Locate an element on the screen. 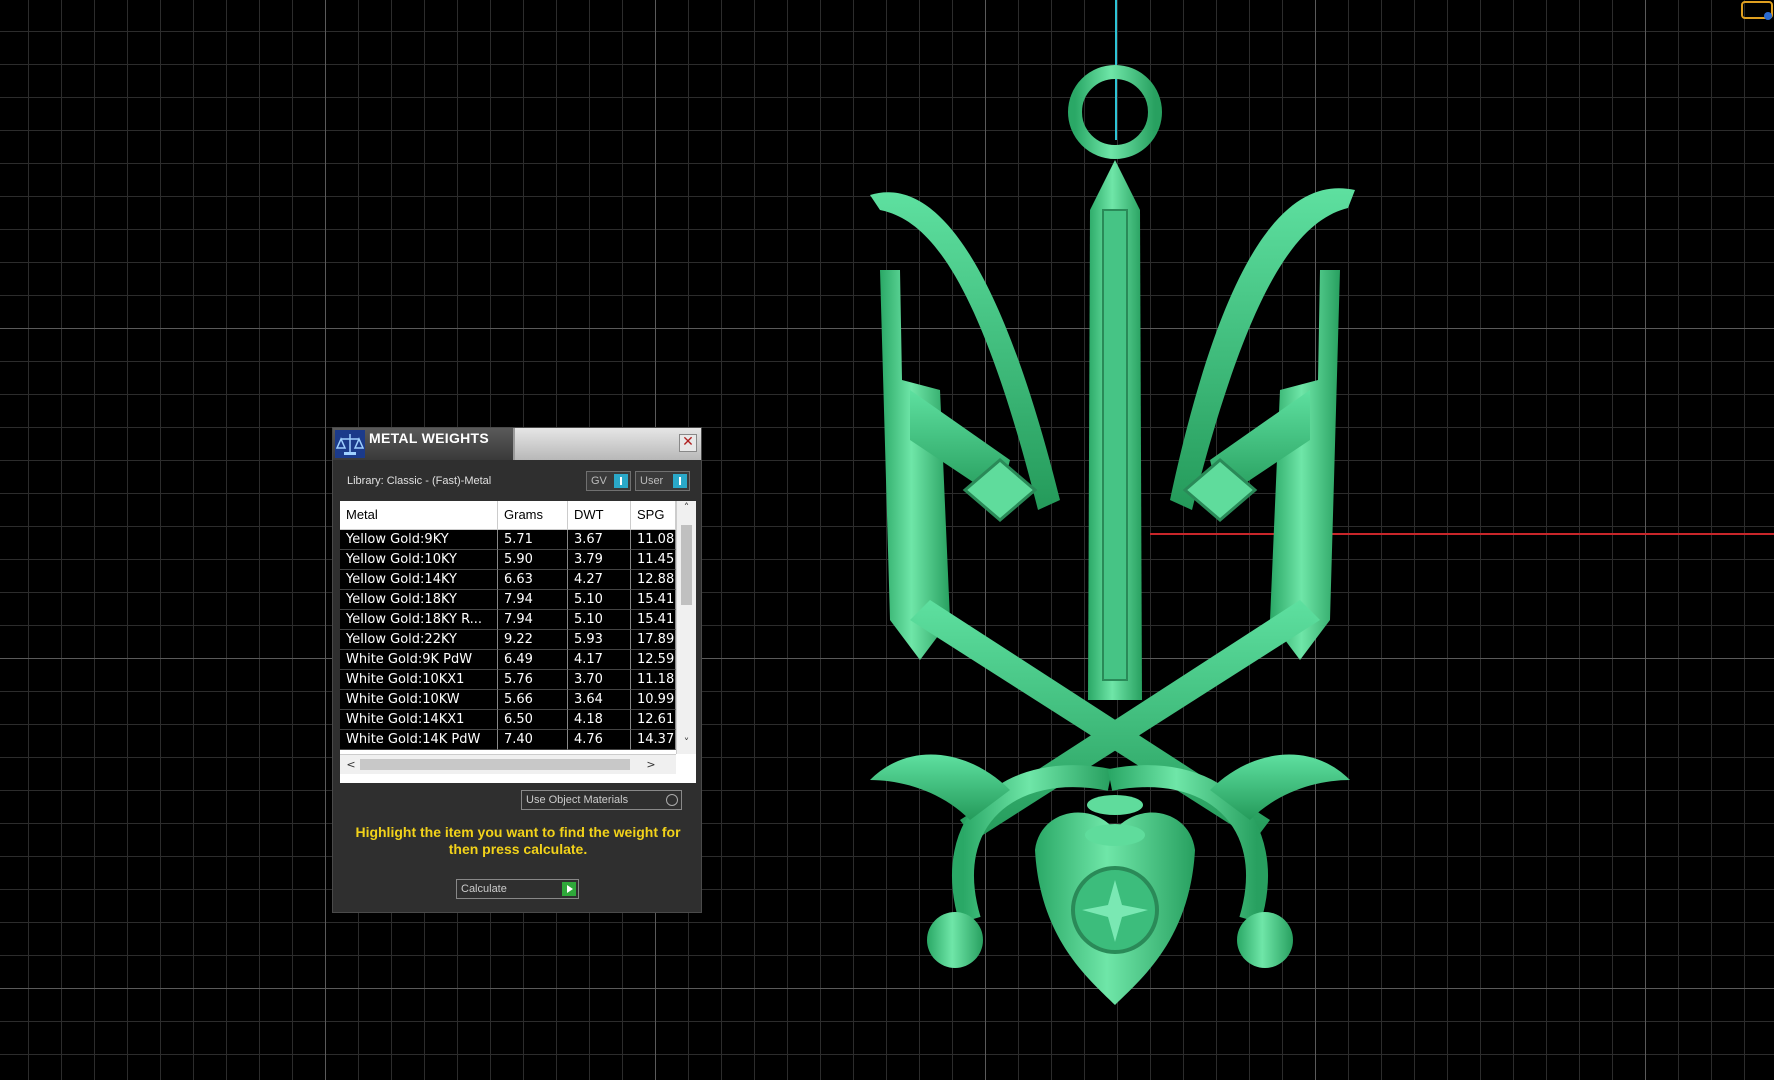 The image size is (1774, 1080). table-row: White Gold:9K PdW 6.49 4.17 12.59 is located at coordinates (508, 660).